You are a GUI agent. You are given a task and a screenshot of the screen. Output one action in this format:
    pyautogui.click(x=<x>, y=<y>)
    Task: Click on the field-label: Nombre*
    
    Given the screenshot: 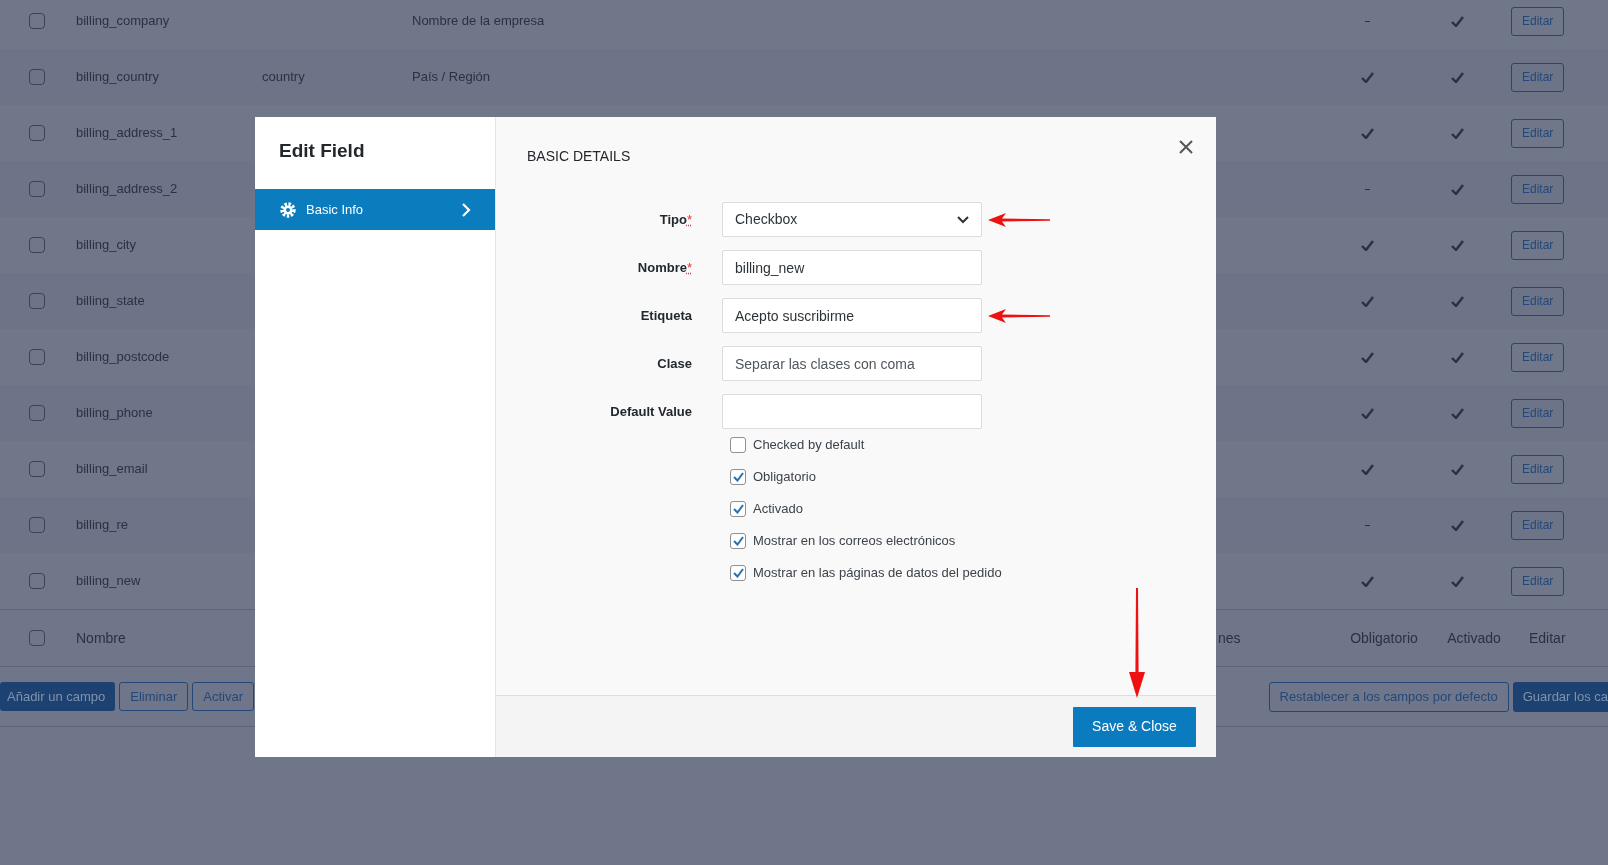 What is the action you would take?
    pyautogui.click(x=664, y=267)
    